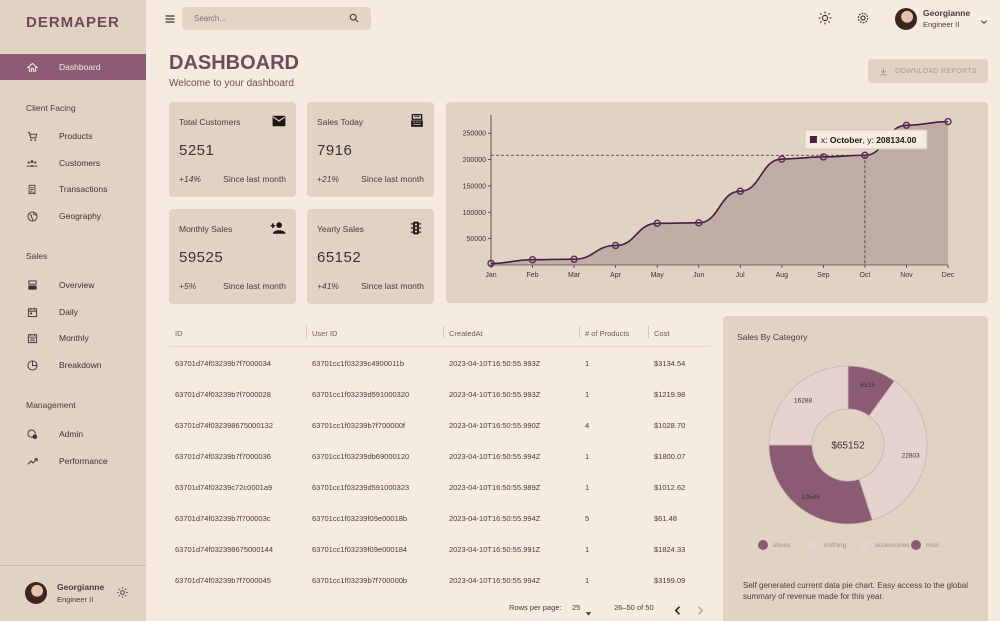 This screenshot has width=1000, height=621. I want to click on column-header: ID, so click(179, 333).